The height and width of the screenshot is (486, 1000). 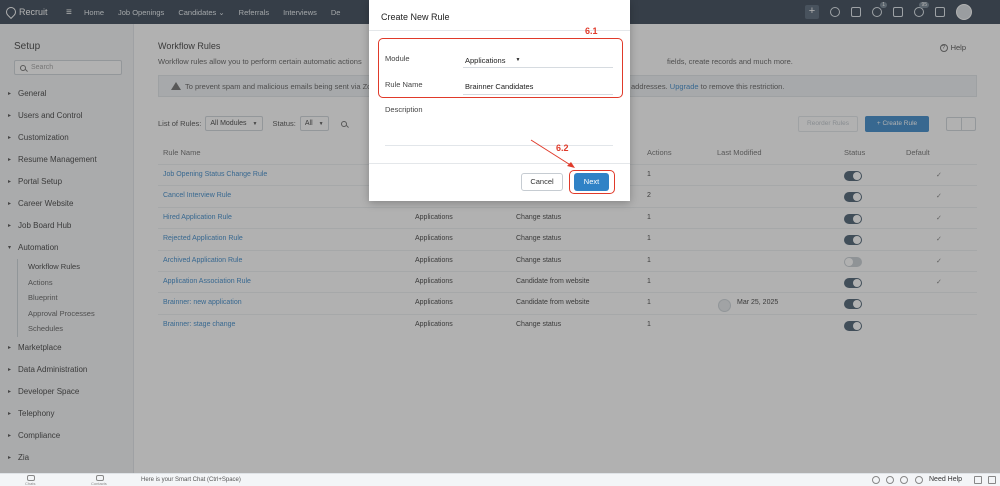 I want to click on description-field-label: Description, so click(x=404, y=109).